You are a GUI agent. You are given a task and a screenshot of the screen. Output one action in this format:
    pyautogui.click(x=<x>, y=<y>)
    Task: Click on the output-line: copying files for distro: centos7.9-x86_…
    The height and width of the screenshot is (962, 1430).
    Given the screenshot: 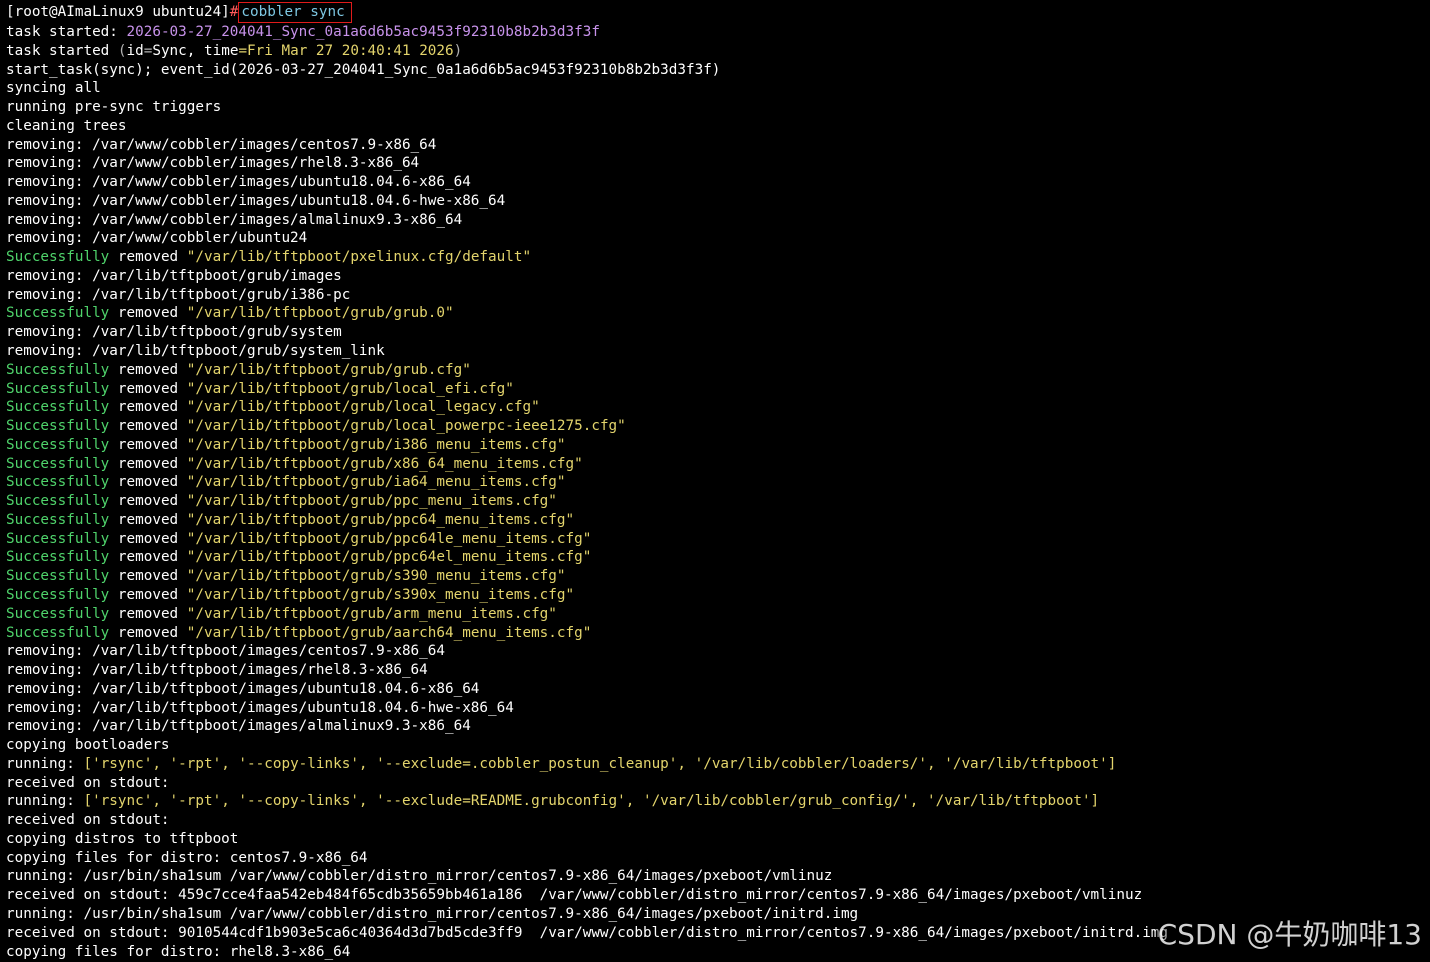 What is the action you would take?
    pyautogui.click(x=187, y=857)
    